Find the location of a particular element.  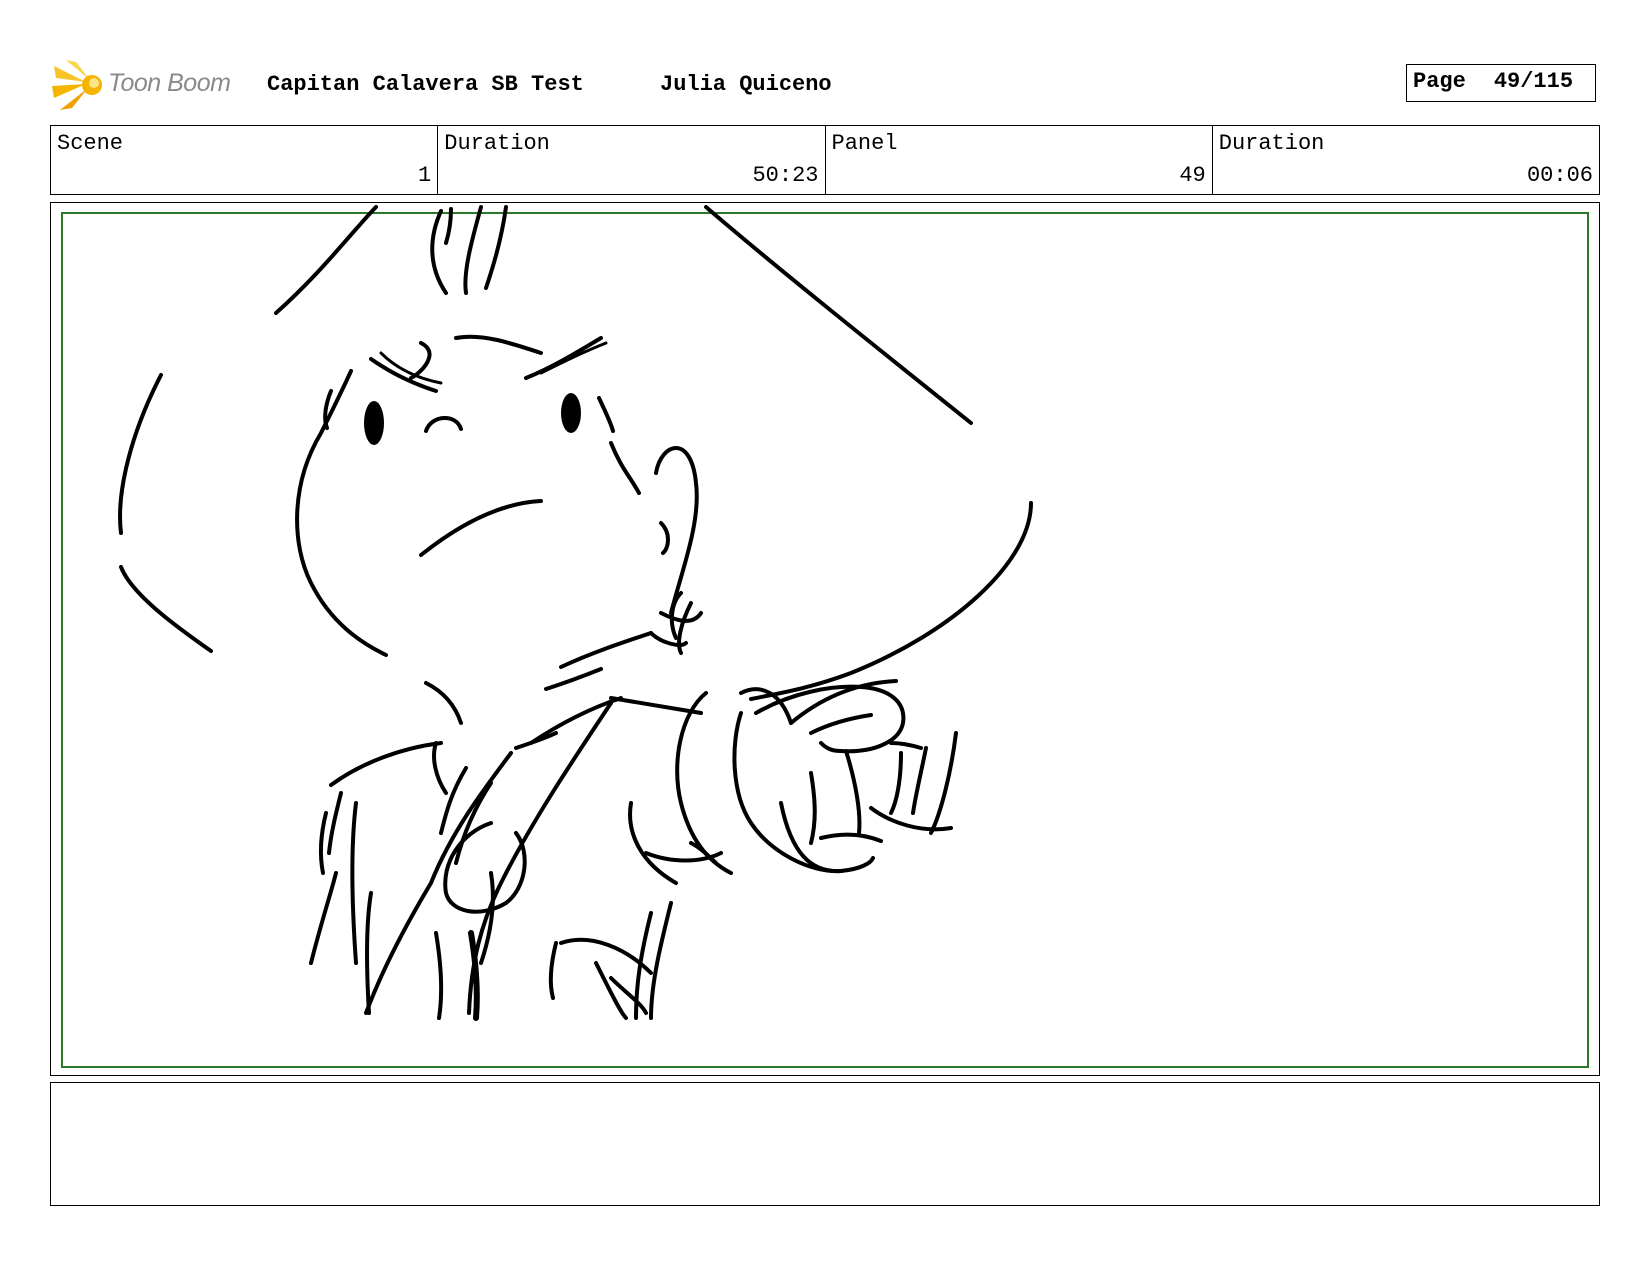

page-number: 49/115 is located at coordinates (1533, 81).